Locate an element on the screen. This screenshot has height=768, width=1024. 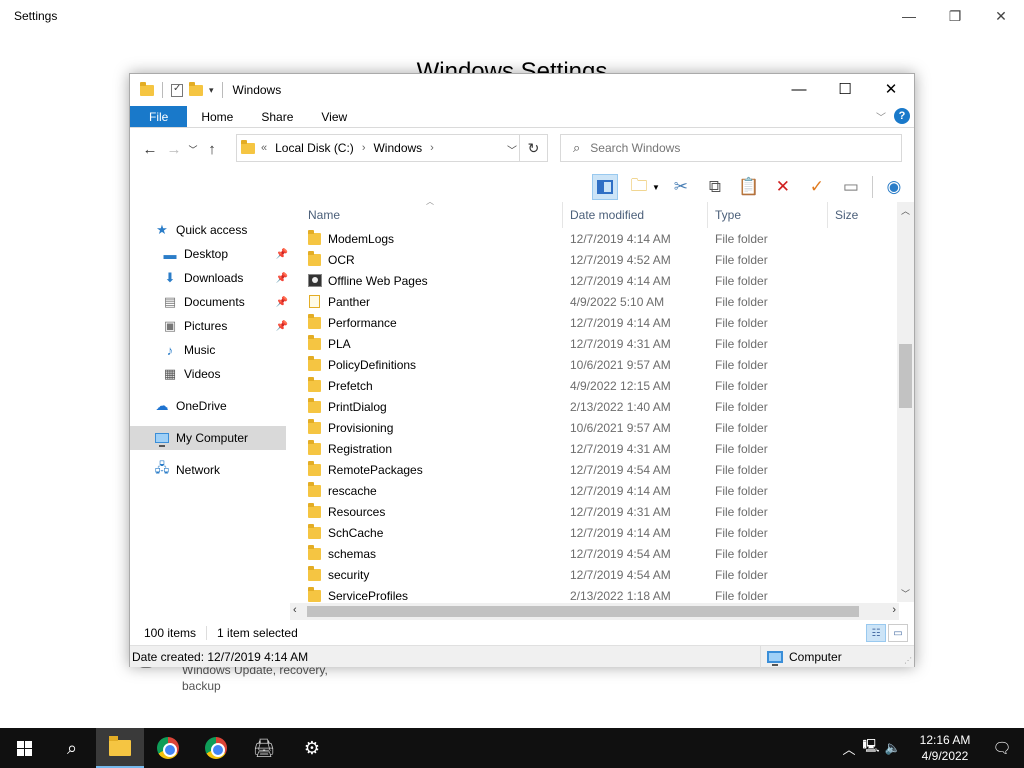
table-row: Panther 4/9/2022 5:10 AM File folder is located at coordinates (600, 301).